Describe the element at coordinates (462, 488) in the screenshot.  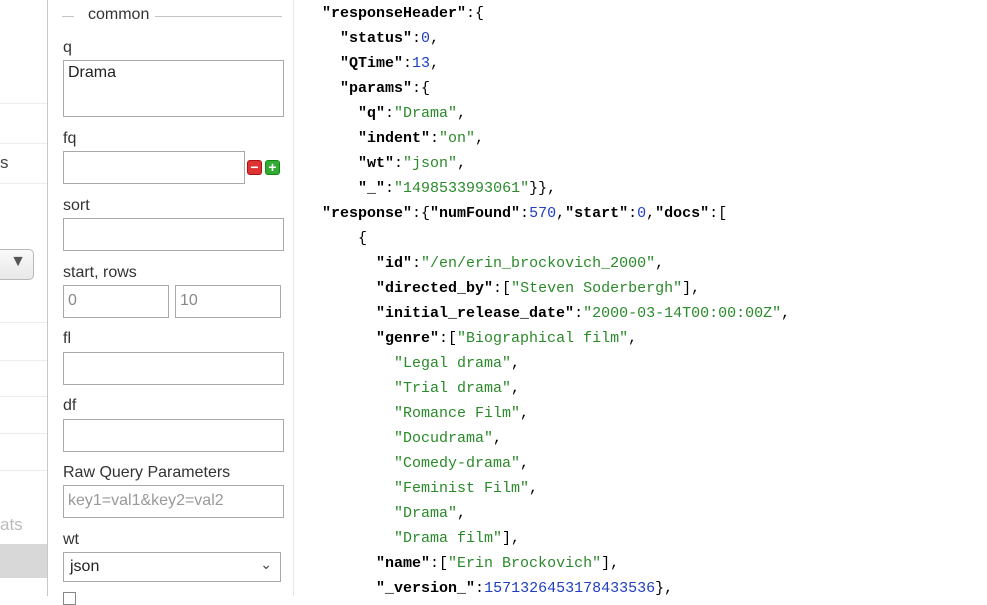
I see `json-string: "Feminist Film"` at that location.